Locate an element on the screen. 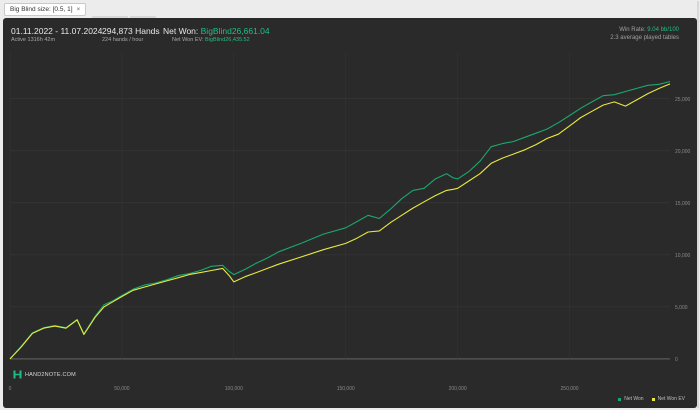  active-time: Active 1316h 42m is located at coordinates (33, 40).